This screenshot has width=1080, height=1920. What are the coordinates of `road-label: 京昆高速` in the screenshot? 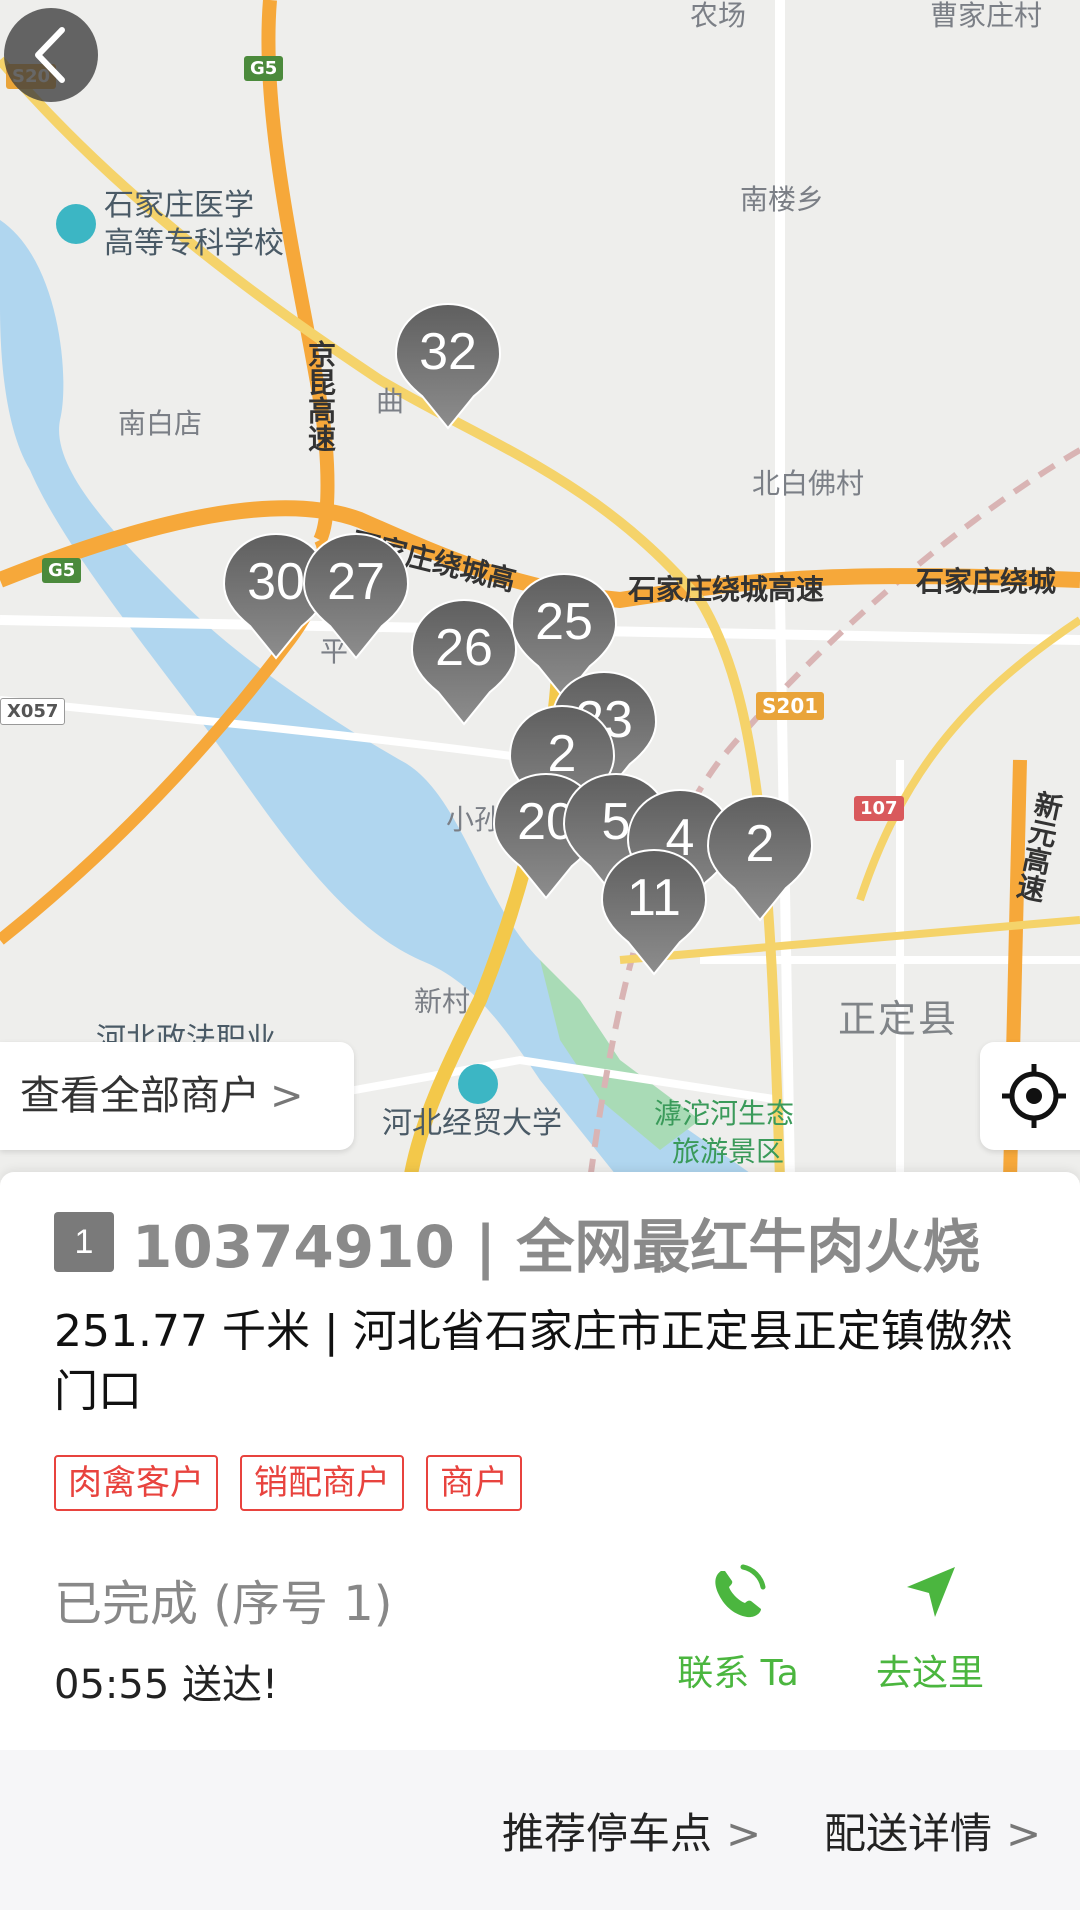 It's located at (320, 396).